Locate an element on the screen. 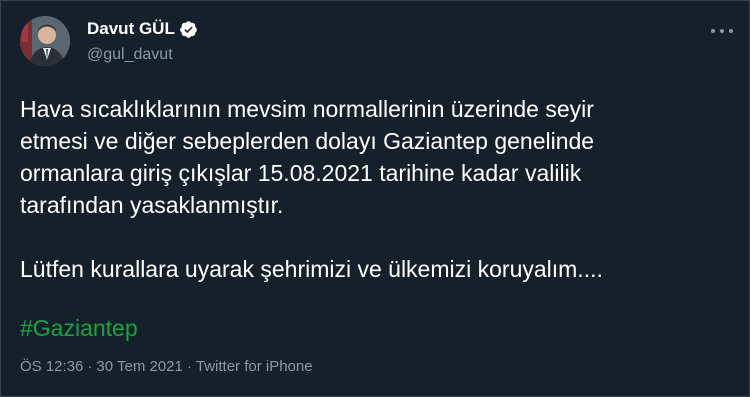 The image size is (750, 397). author-display-name: Davut GÜL is located at coordinates (131, 29).